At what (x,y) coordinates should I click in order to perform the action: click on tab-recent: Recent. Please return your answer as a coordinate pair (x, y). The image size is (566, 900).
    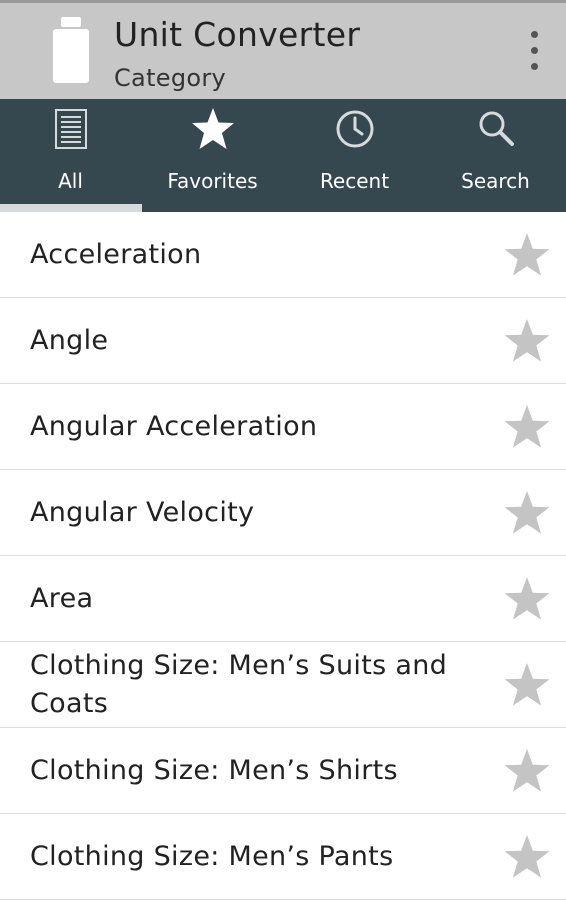
    Looking at the image, I should click on (354, 155).